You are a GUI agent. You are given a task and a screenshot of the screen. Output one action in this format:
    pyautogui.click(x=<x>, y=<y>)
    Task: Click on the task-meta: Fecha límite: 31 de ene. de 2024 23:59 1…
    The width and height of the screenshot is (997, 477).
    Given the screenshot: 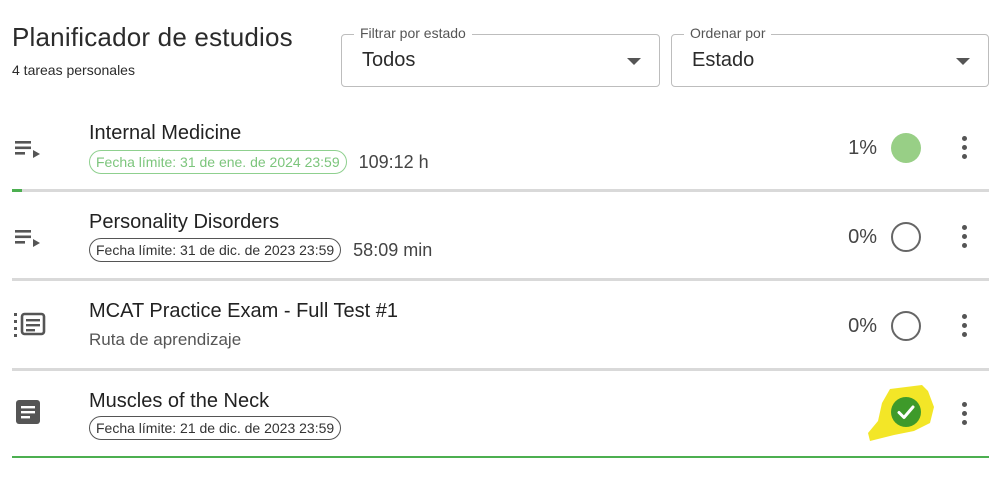 What is the action you would take?
    pyautogui.click(x=259, y=162)
    